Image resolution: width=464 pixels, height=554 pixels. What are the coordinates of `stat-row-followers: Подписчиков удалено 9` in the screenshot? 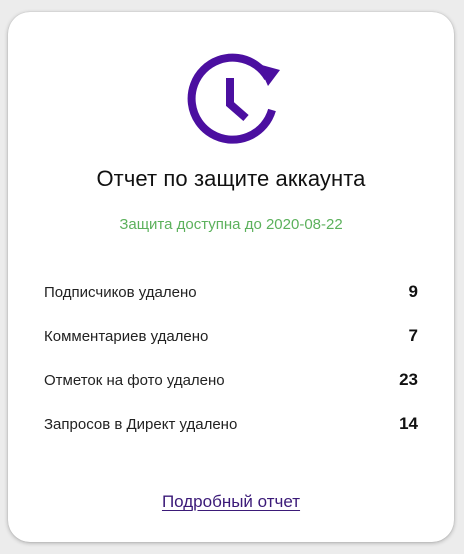 It's located at (231, 292).